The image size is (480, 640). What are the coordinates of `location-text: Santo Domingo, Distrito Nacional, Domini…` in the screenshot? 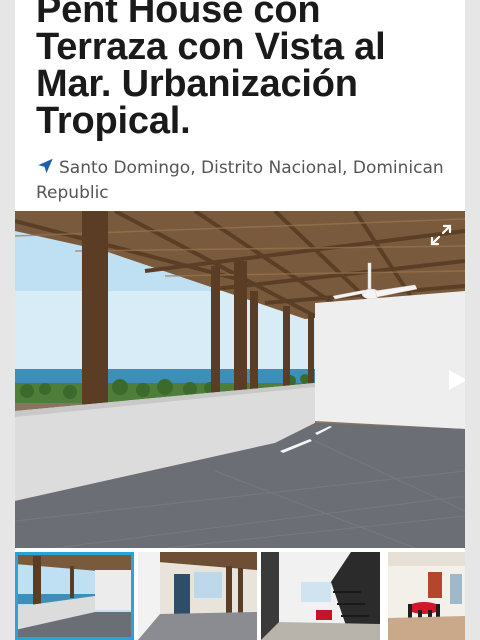 It's located at (240, 180).